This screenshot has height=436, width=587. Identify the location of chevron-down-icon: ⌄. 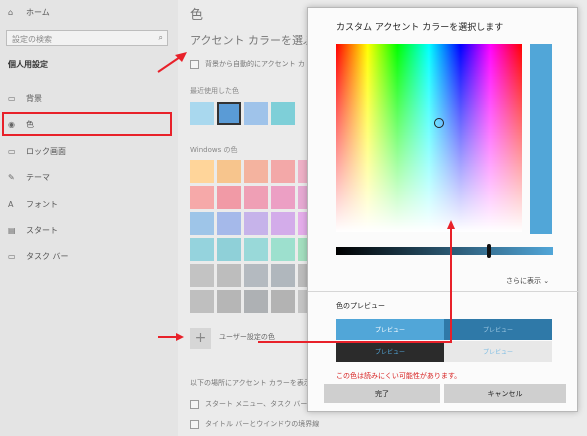
(546, 281).